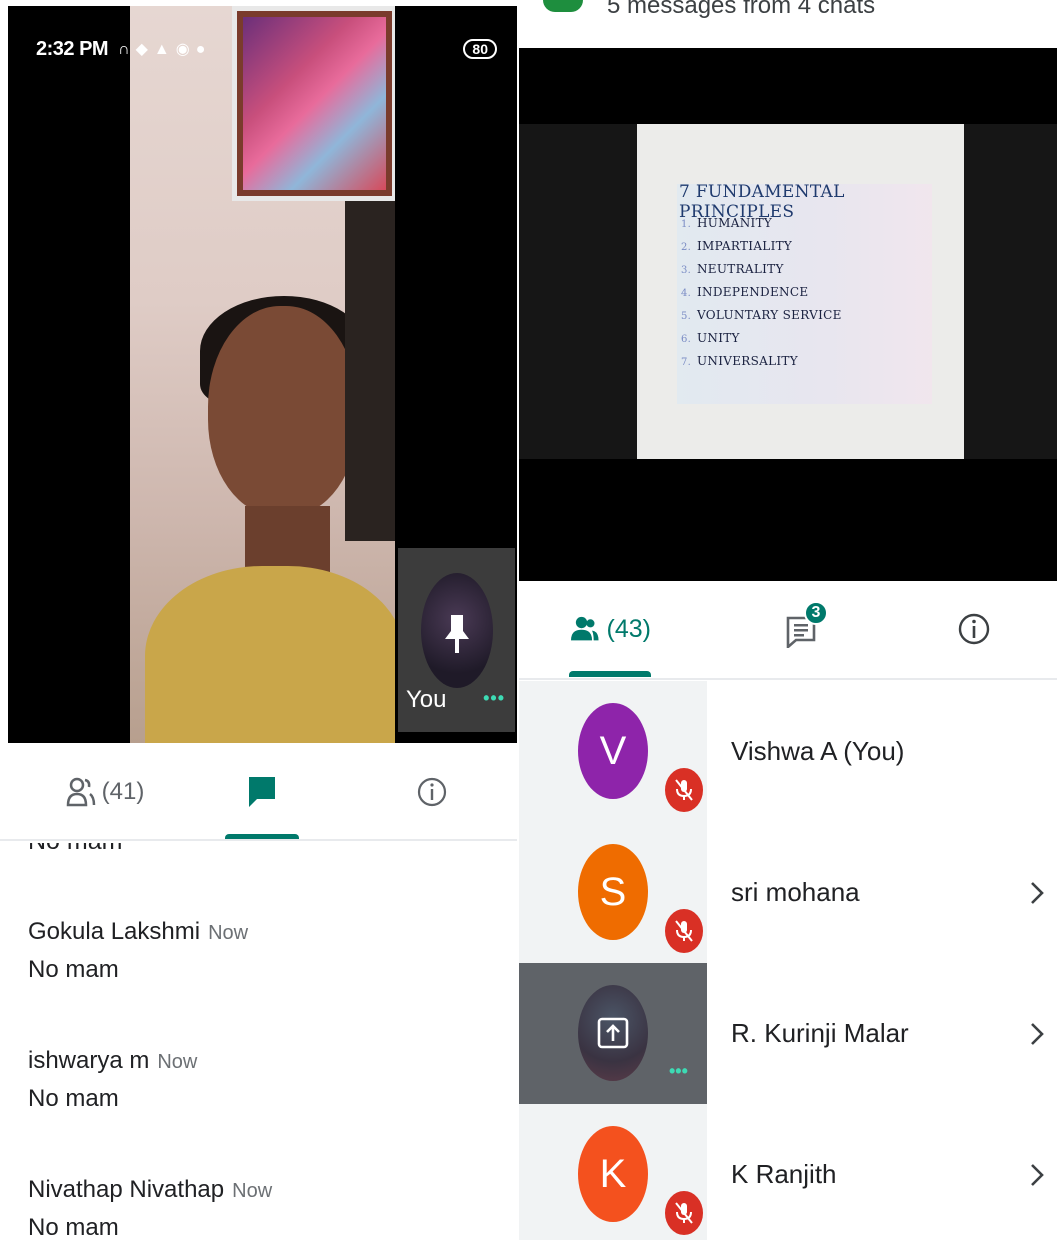  Describe the element at coordinates (126, 1189) in the screenshot. I see `chat-sender: Nivathap Nivathap` at that location.